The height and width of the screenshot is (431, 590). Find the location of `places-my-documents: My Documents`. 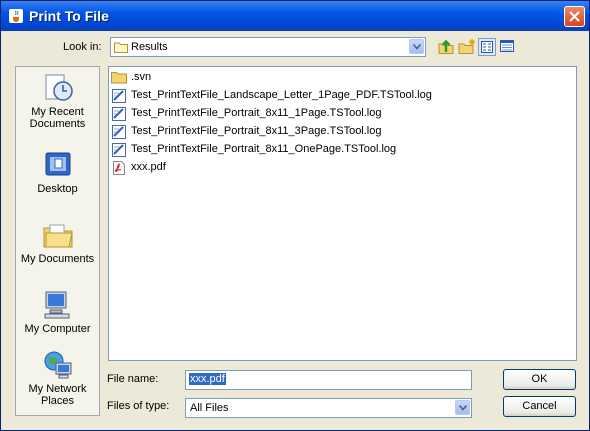

places-my-documents: My Documents is located at coordinates (57, 242).